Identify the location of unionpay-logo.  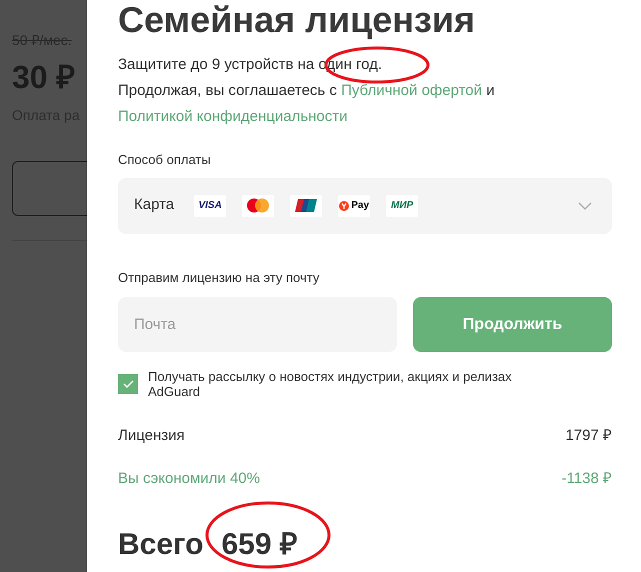
(306, 205).